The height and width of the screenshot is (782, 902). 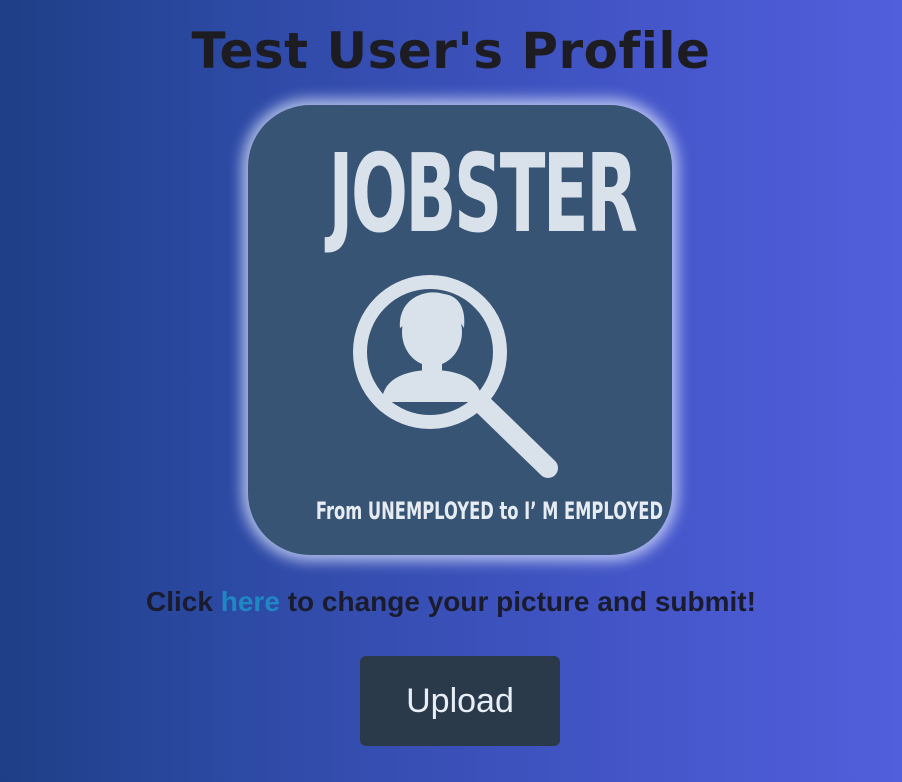 I want to click on page-title: Test User's Profile, so click(x=451, y=51).